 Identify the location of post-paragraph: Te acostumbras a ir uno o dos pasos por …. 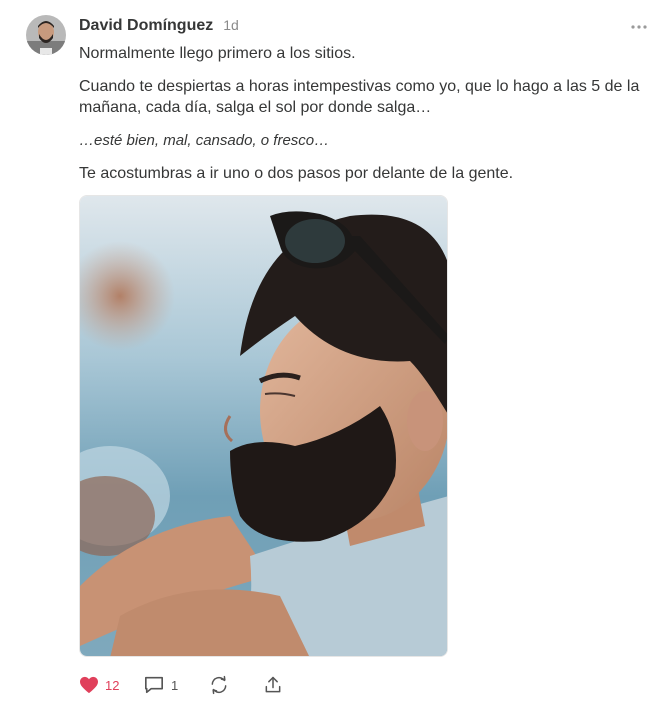
(296, 173).